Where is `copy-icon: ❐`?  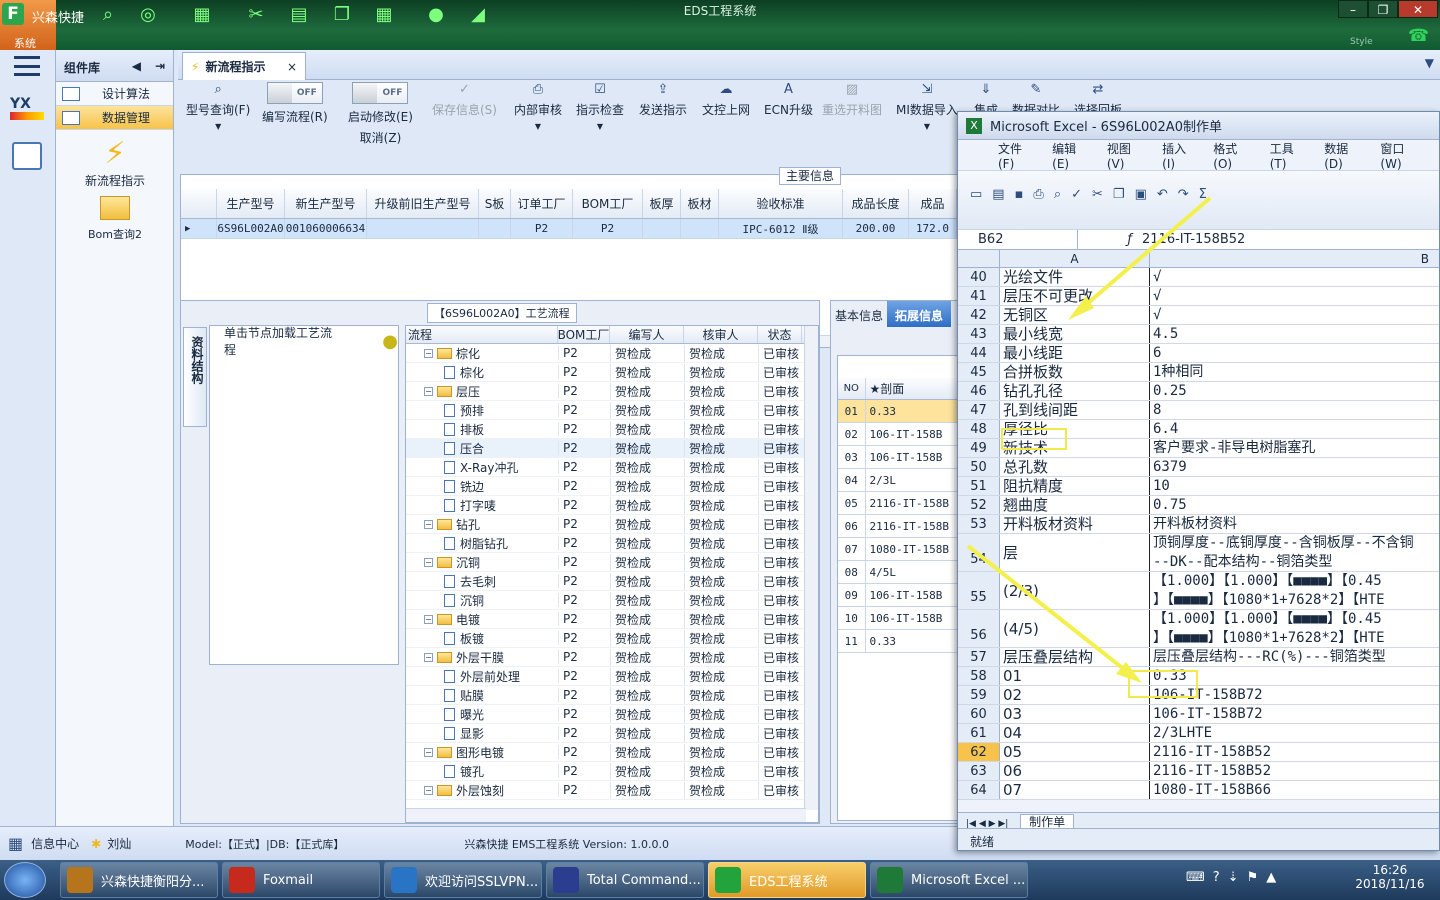
copy-icon: ❐ is located at coordinates (1119, 208).